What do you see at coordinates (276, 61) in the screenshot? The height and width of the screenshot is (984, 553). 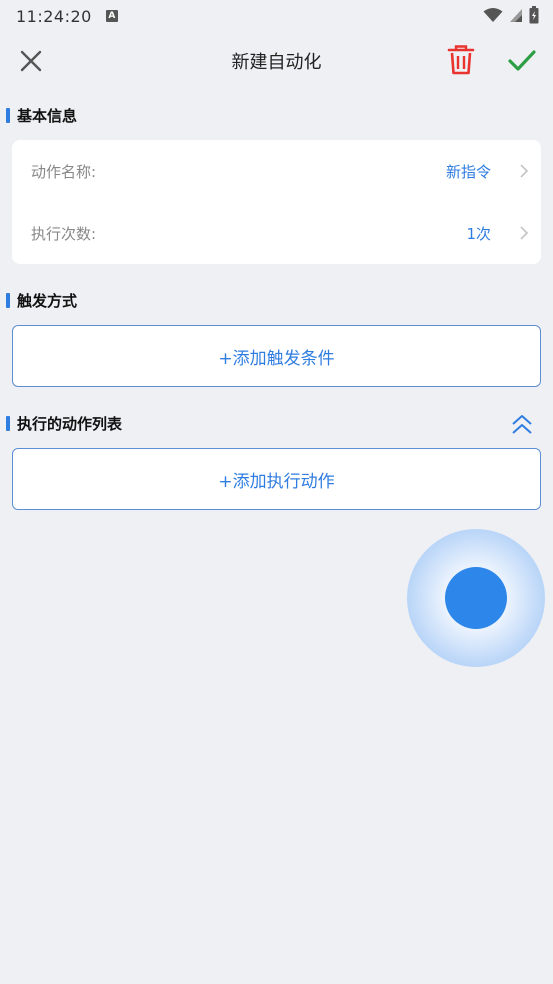 I see `app-header: 新建自动化` at bounding box center [276, 61].